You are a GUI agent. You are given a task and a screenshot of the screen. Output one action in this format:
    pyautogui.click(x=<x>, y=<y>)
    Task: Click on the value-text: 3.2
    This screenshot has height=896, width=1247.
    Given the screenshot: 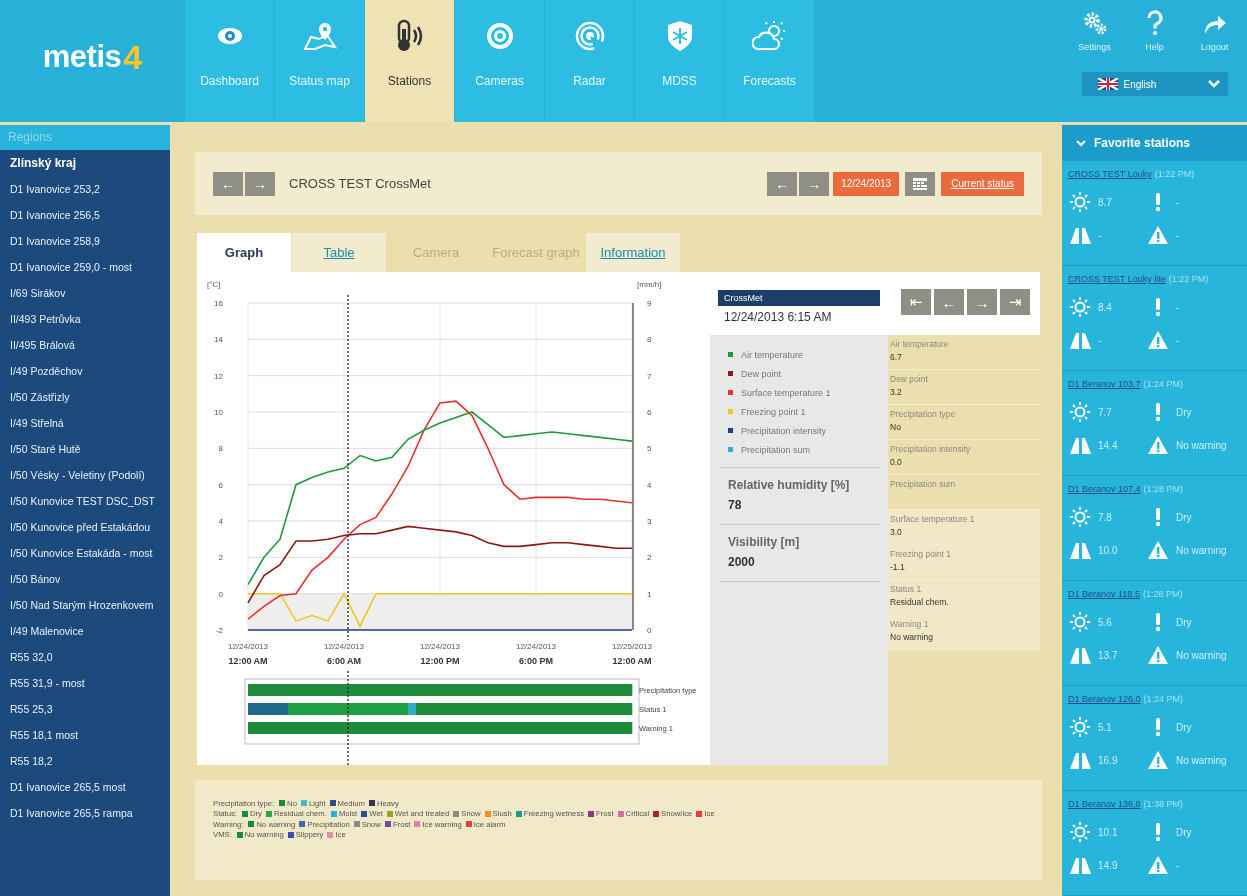 What is the action you would take?
    pyautogui.click(x=896, y=392)
    